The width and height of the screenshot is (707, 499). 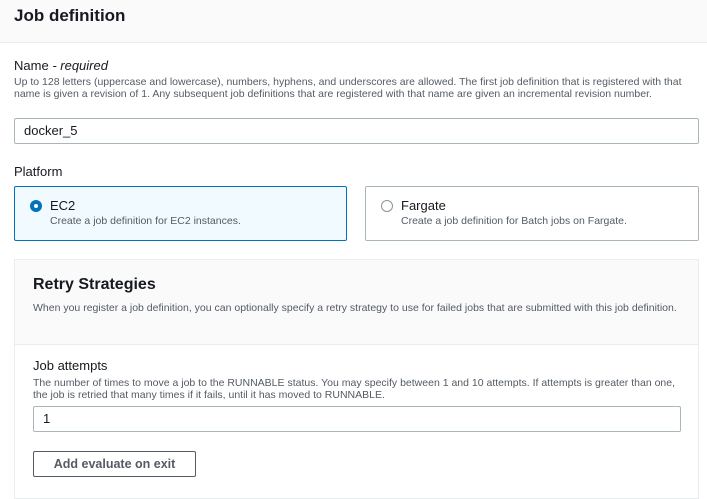 What do you see at coordinates (80, 65) in the screenshot?
I see `required-marker: - required` at bounding box center [80, 65].